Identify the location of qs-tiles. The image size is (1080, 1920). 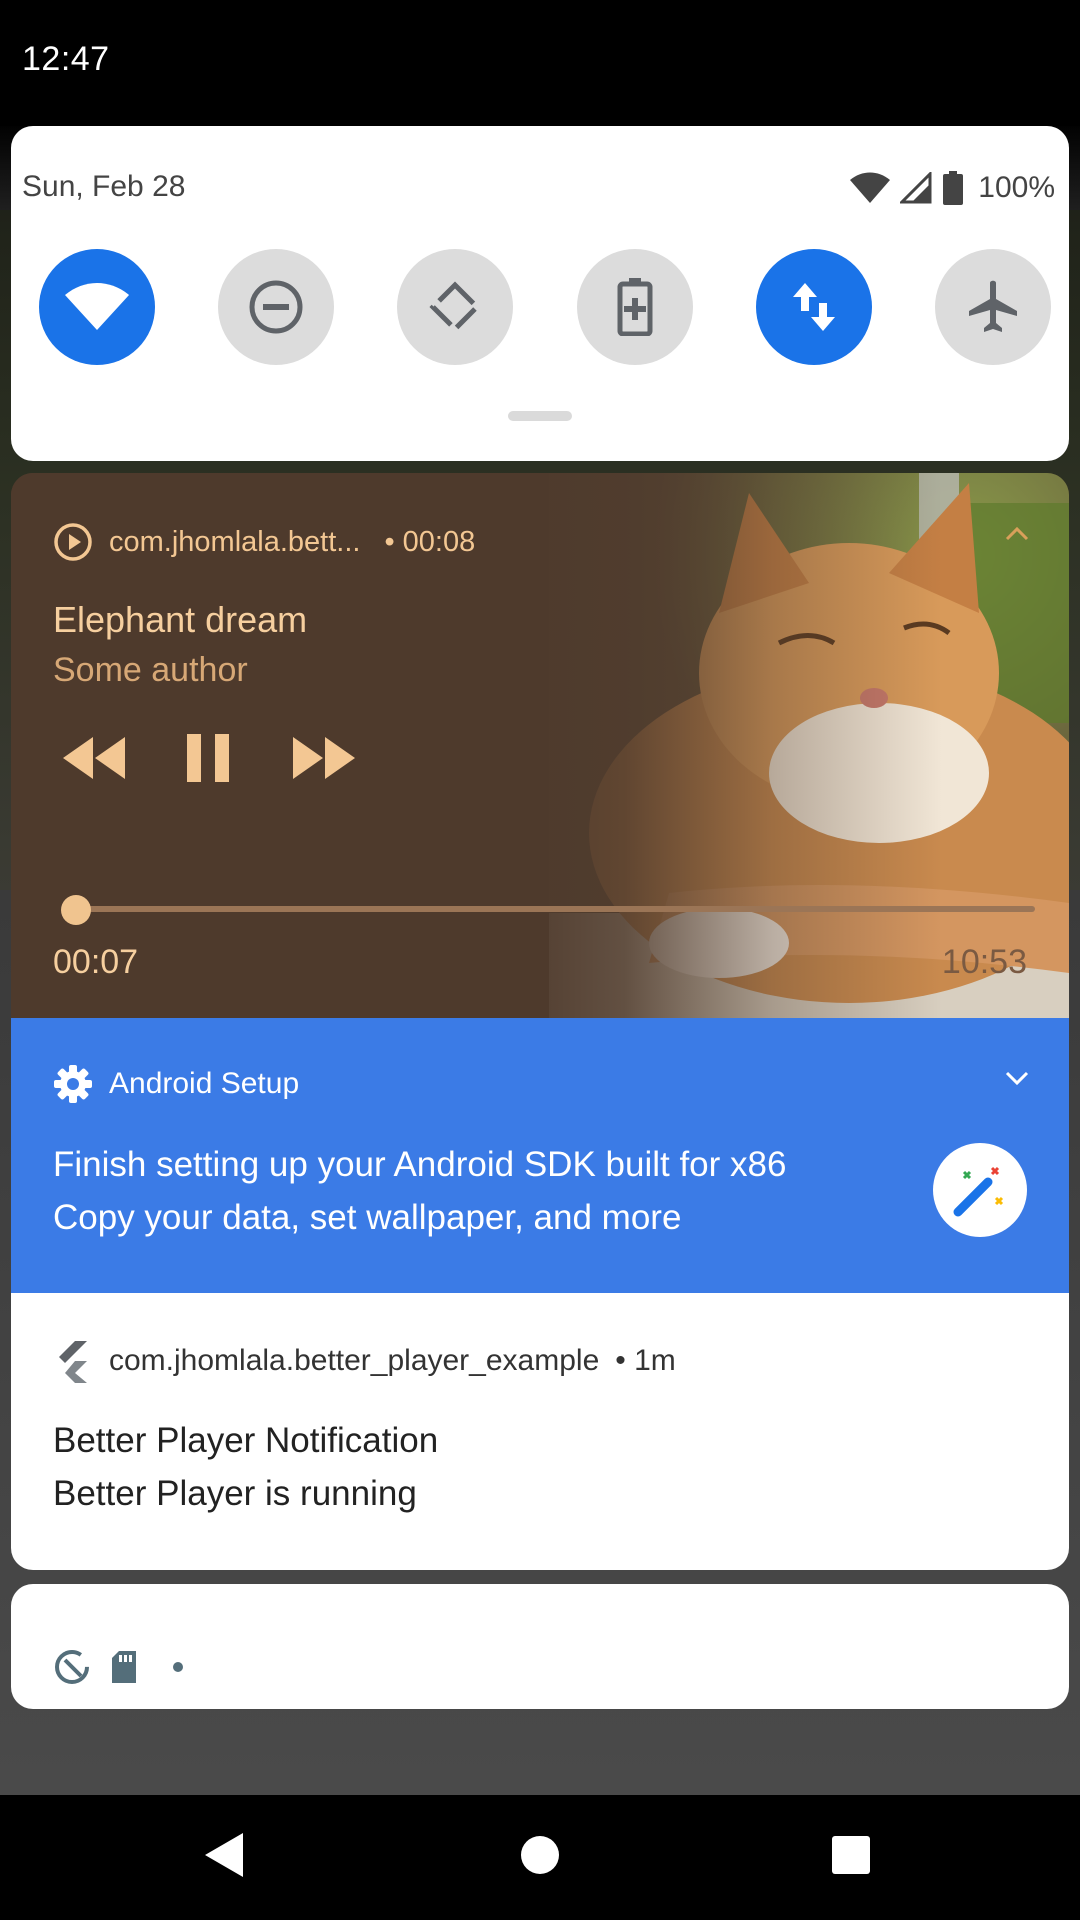
(545, 308).